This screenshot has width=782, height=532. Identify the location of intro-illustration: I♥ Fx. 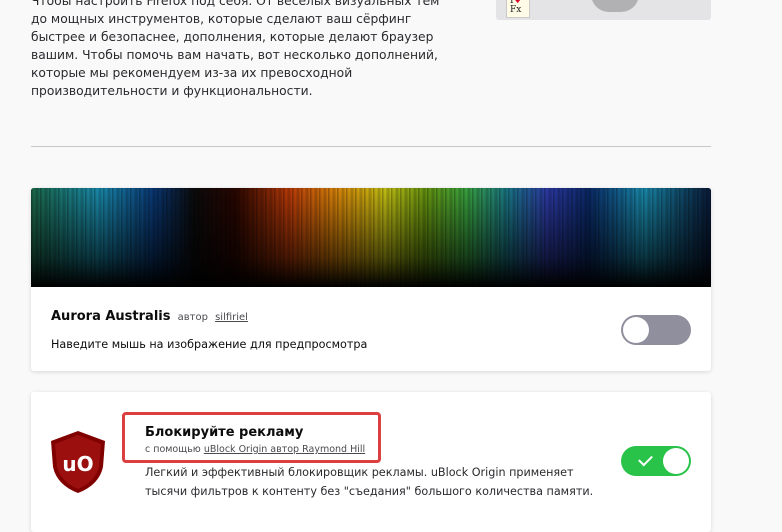
(603, 10).